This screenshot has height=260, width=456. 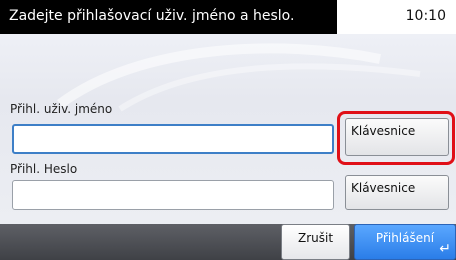 I want to click on password-field, so click(x=173, y=195).